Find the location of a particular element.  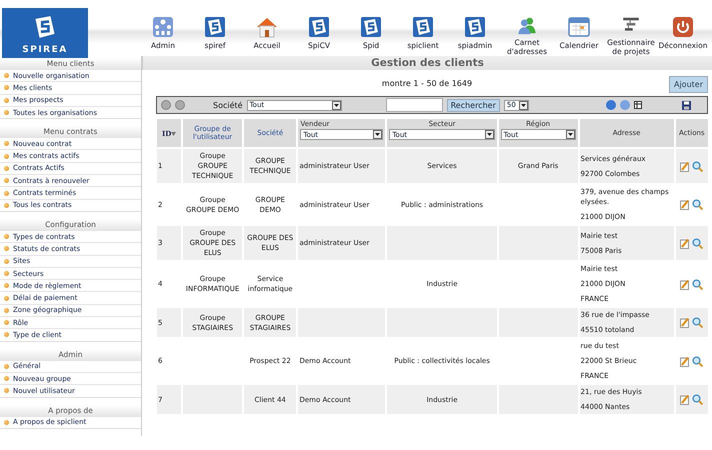

back-icon is located at coordinates (166, 105).